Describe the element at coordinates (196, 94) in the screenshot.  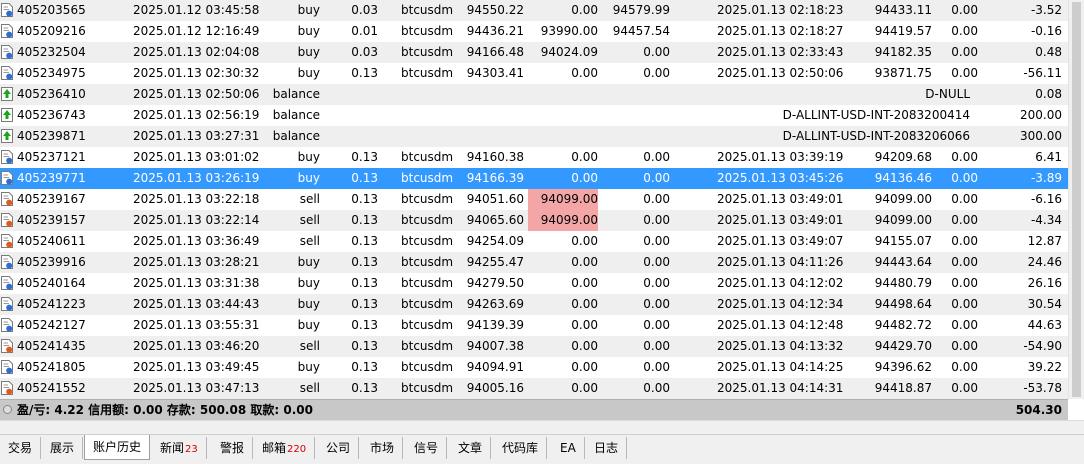
I see `open-time-cell: 2025.01.13 02:50:06` at that location.